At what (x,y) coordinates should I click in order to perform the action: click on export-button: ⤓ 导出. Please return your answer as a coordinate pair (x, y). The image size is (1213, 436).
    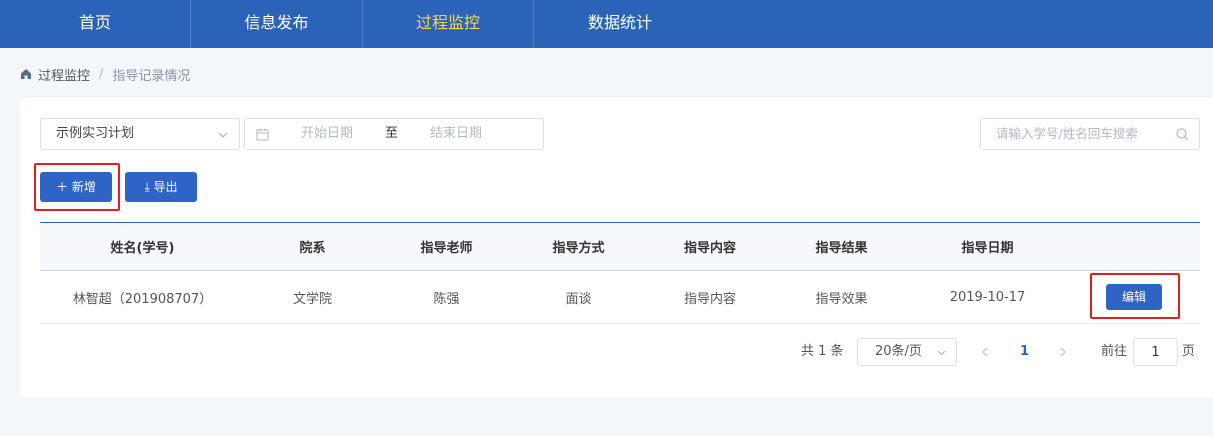
    Looking at the image, I should click on (161, 187).